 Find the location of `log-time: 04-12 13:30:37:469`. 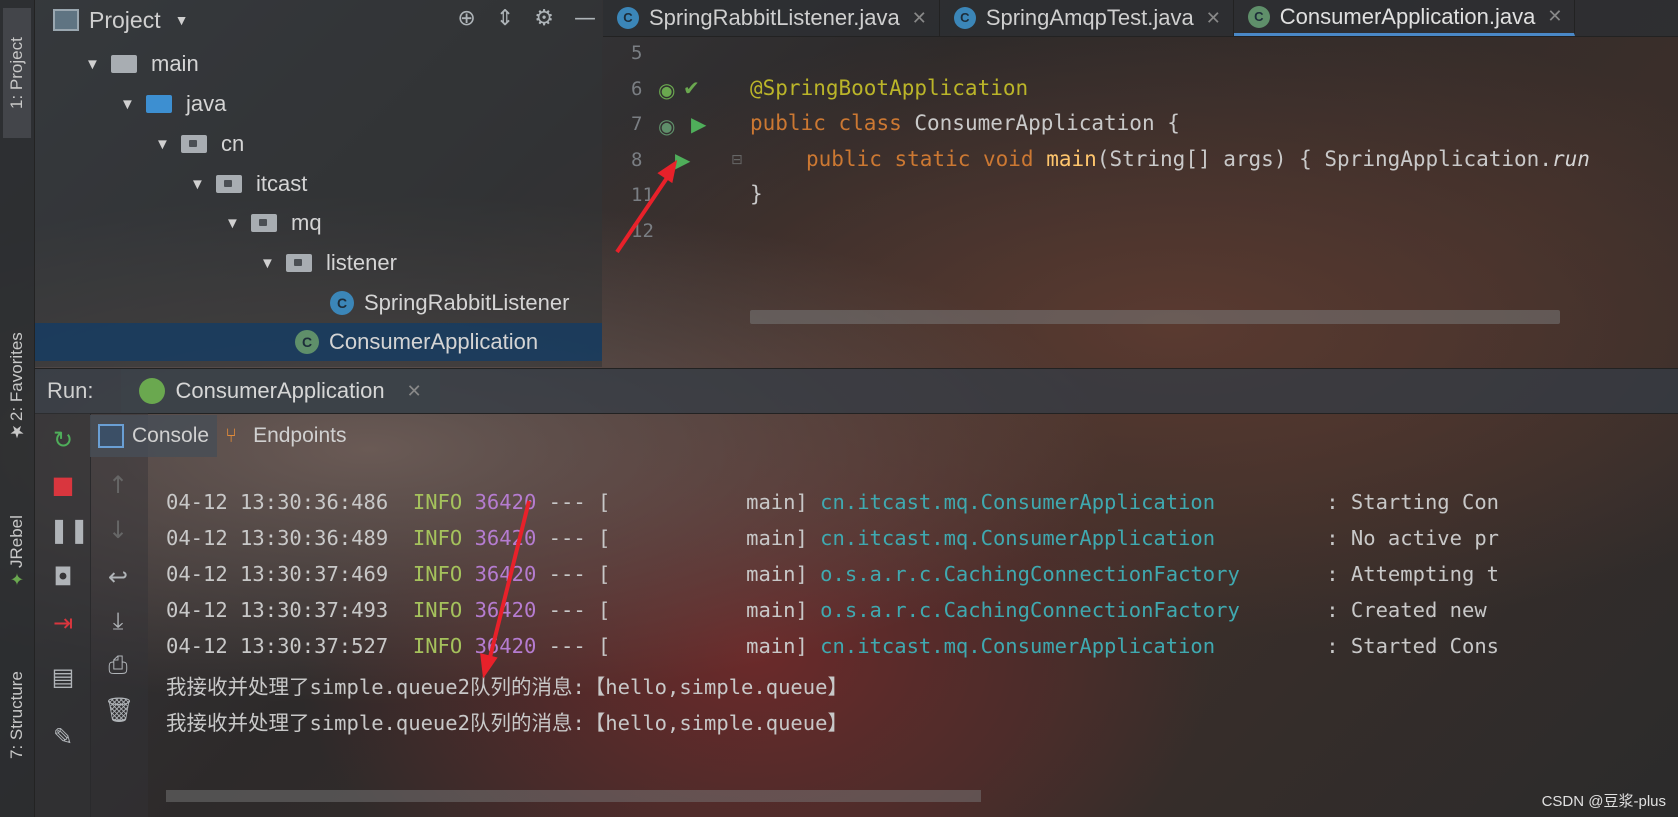

log-time: 04-12 13:30:37:469 is located at coordinates (277, 574).